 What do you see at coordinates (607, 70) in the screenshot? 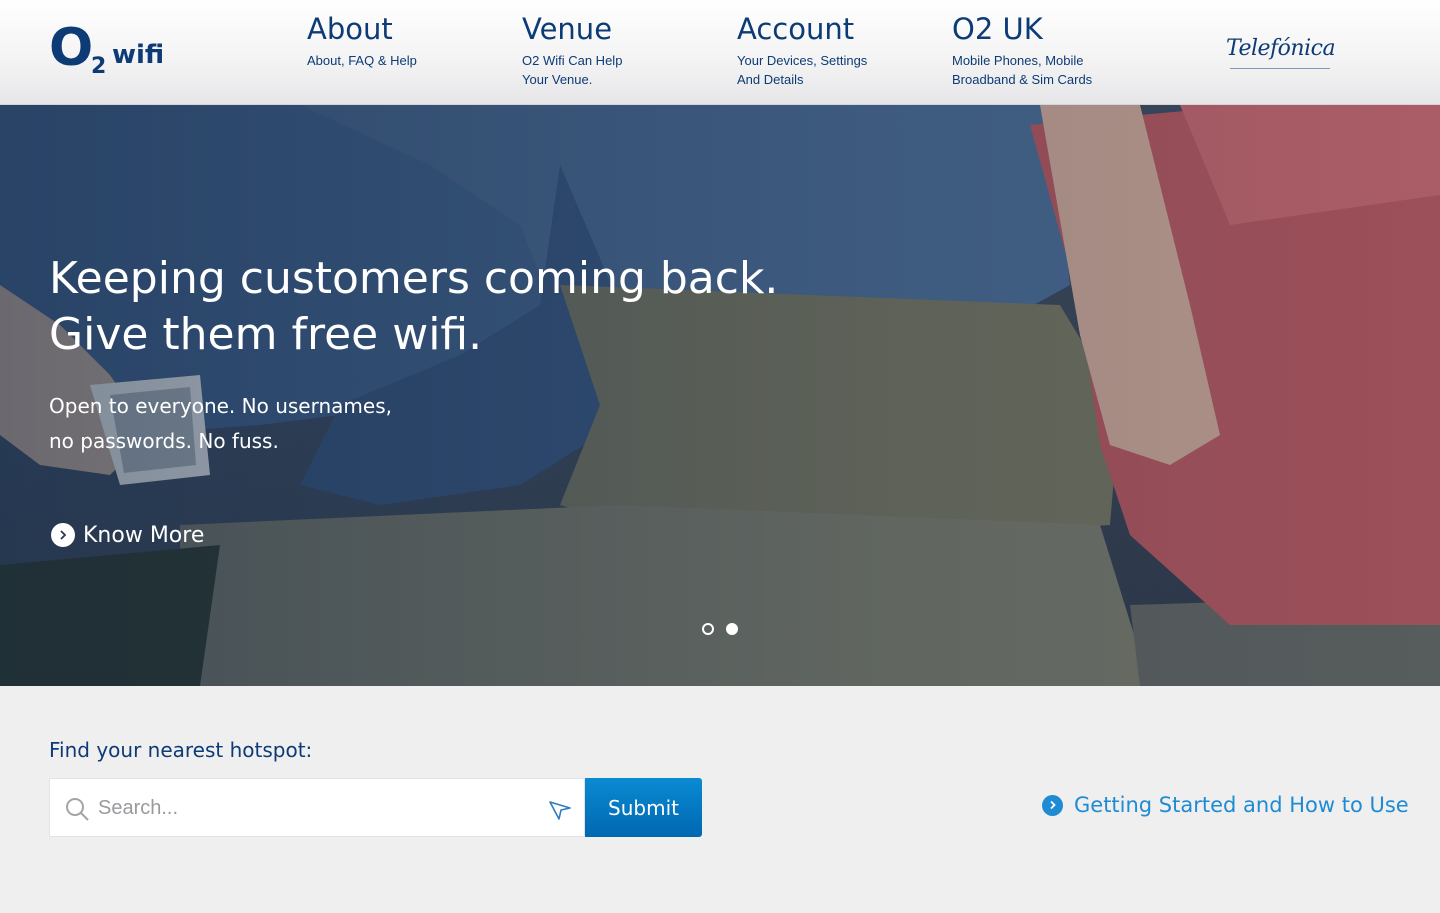
I see `nav-venue-sub: O2 Wifi Can Help Your Venue.` at bounding box center [607, 70].